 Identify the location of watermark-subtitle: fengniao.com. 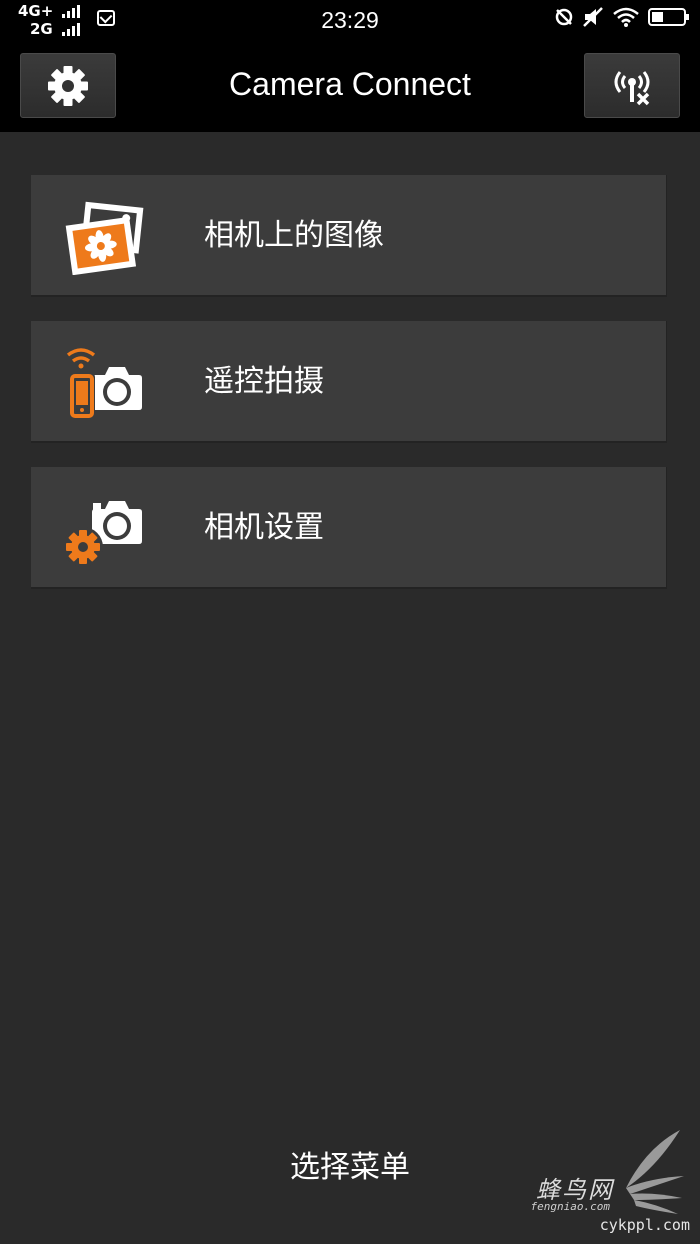
(570, 1206).